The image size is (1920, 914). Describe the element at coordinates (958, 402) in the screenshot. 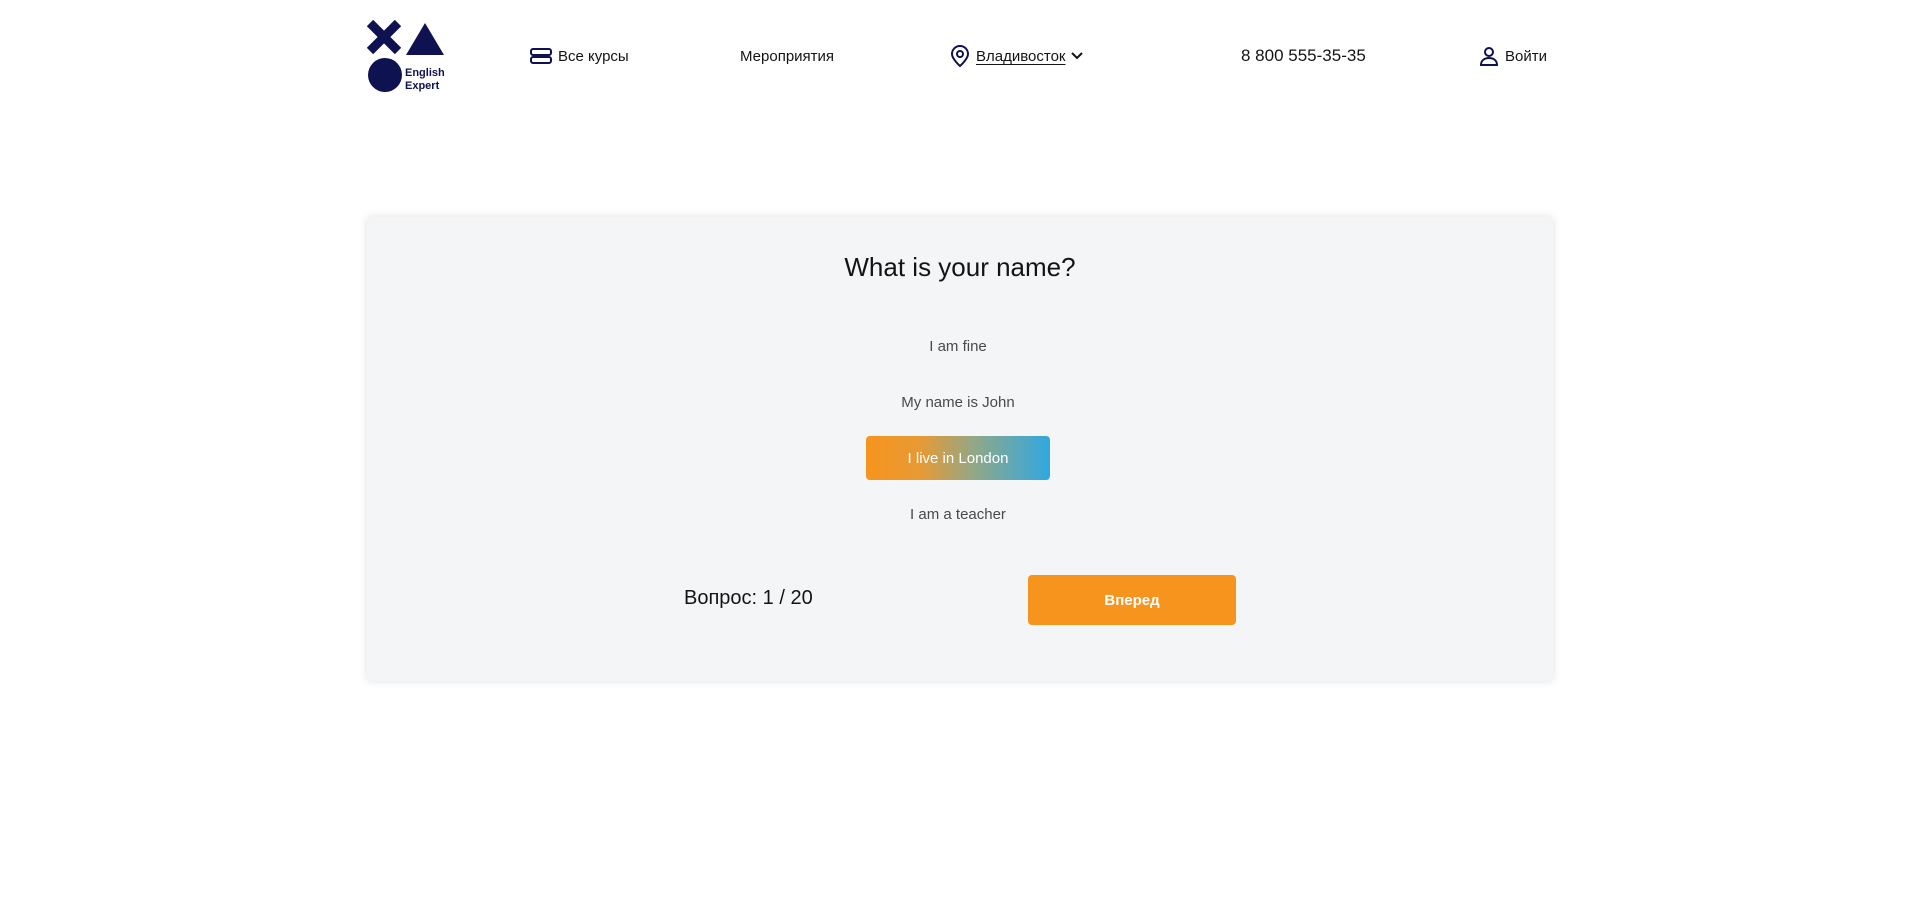

I see `answer-option: My name is John` at that location.